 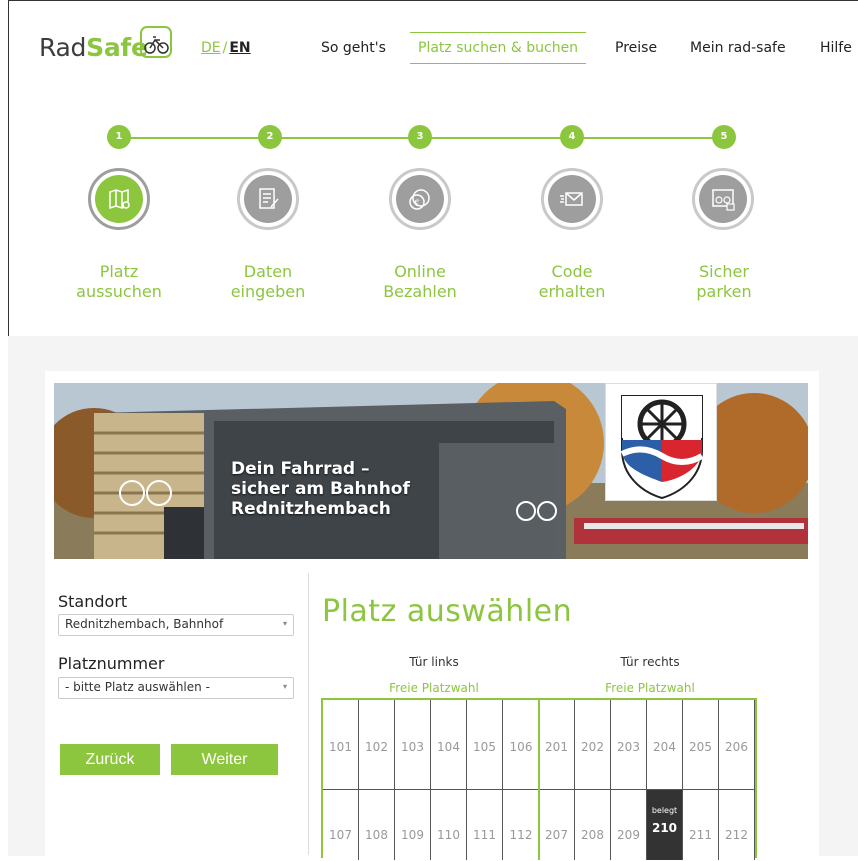 I want to click on column-divider, so click(x=308, y=714).